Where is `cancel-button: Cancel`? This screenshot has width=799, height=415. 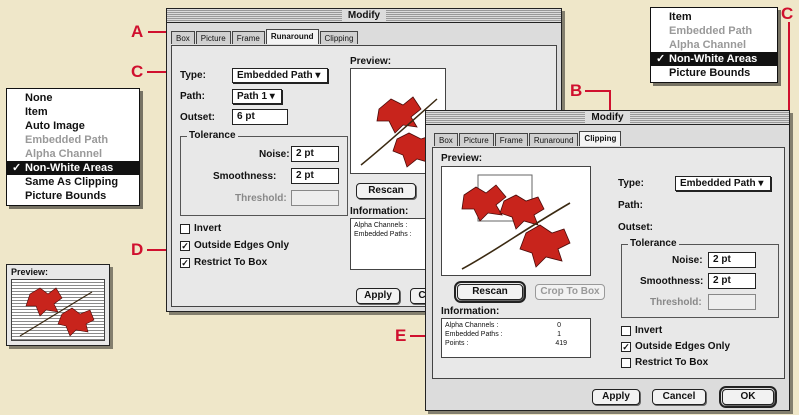
cancel-button: Cancel is located at coordinates (679, 397).